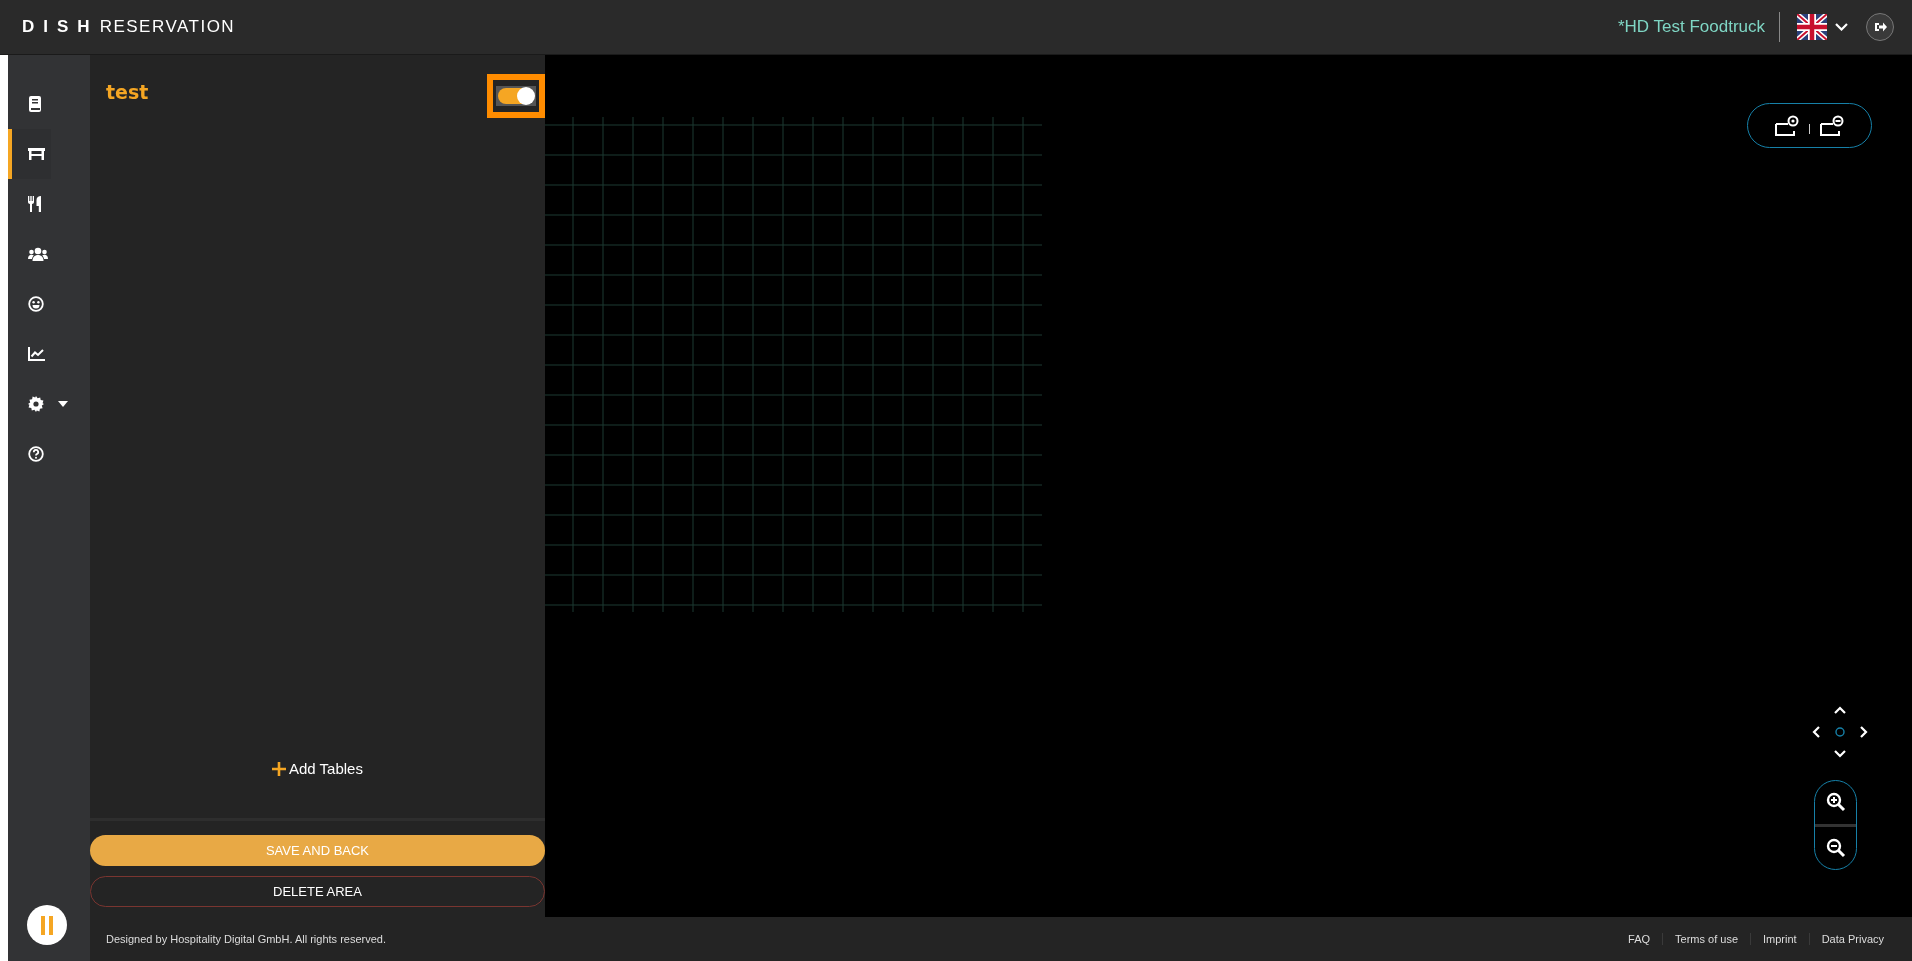 The height and width of the screenshot is (961, 1912). I want to click on frame-minus-icon, so click(1832, 125).